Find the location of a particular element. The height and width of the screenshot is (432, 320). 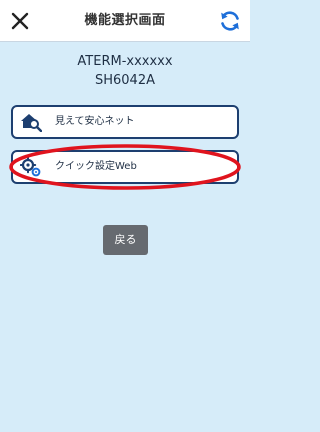

refresh-icon is located at coordinates (230, 21).